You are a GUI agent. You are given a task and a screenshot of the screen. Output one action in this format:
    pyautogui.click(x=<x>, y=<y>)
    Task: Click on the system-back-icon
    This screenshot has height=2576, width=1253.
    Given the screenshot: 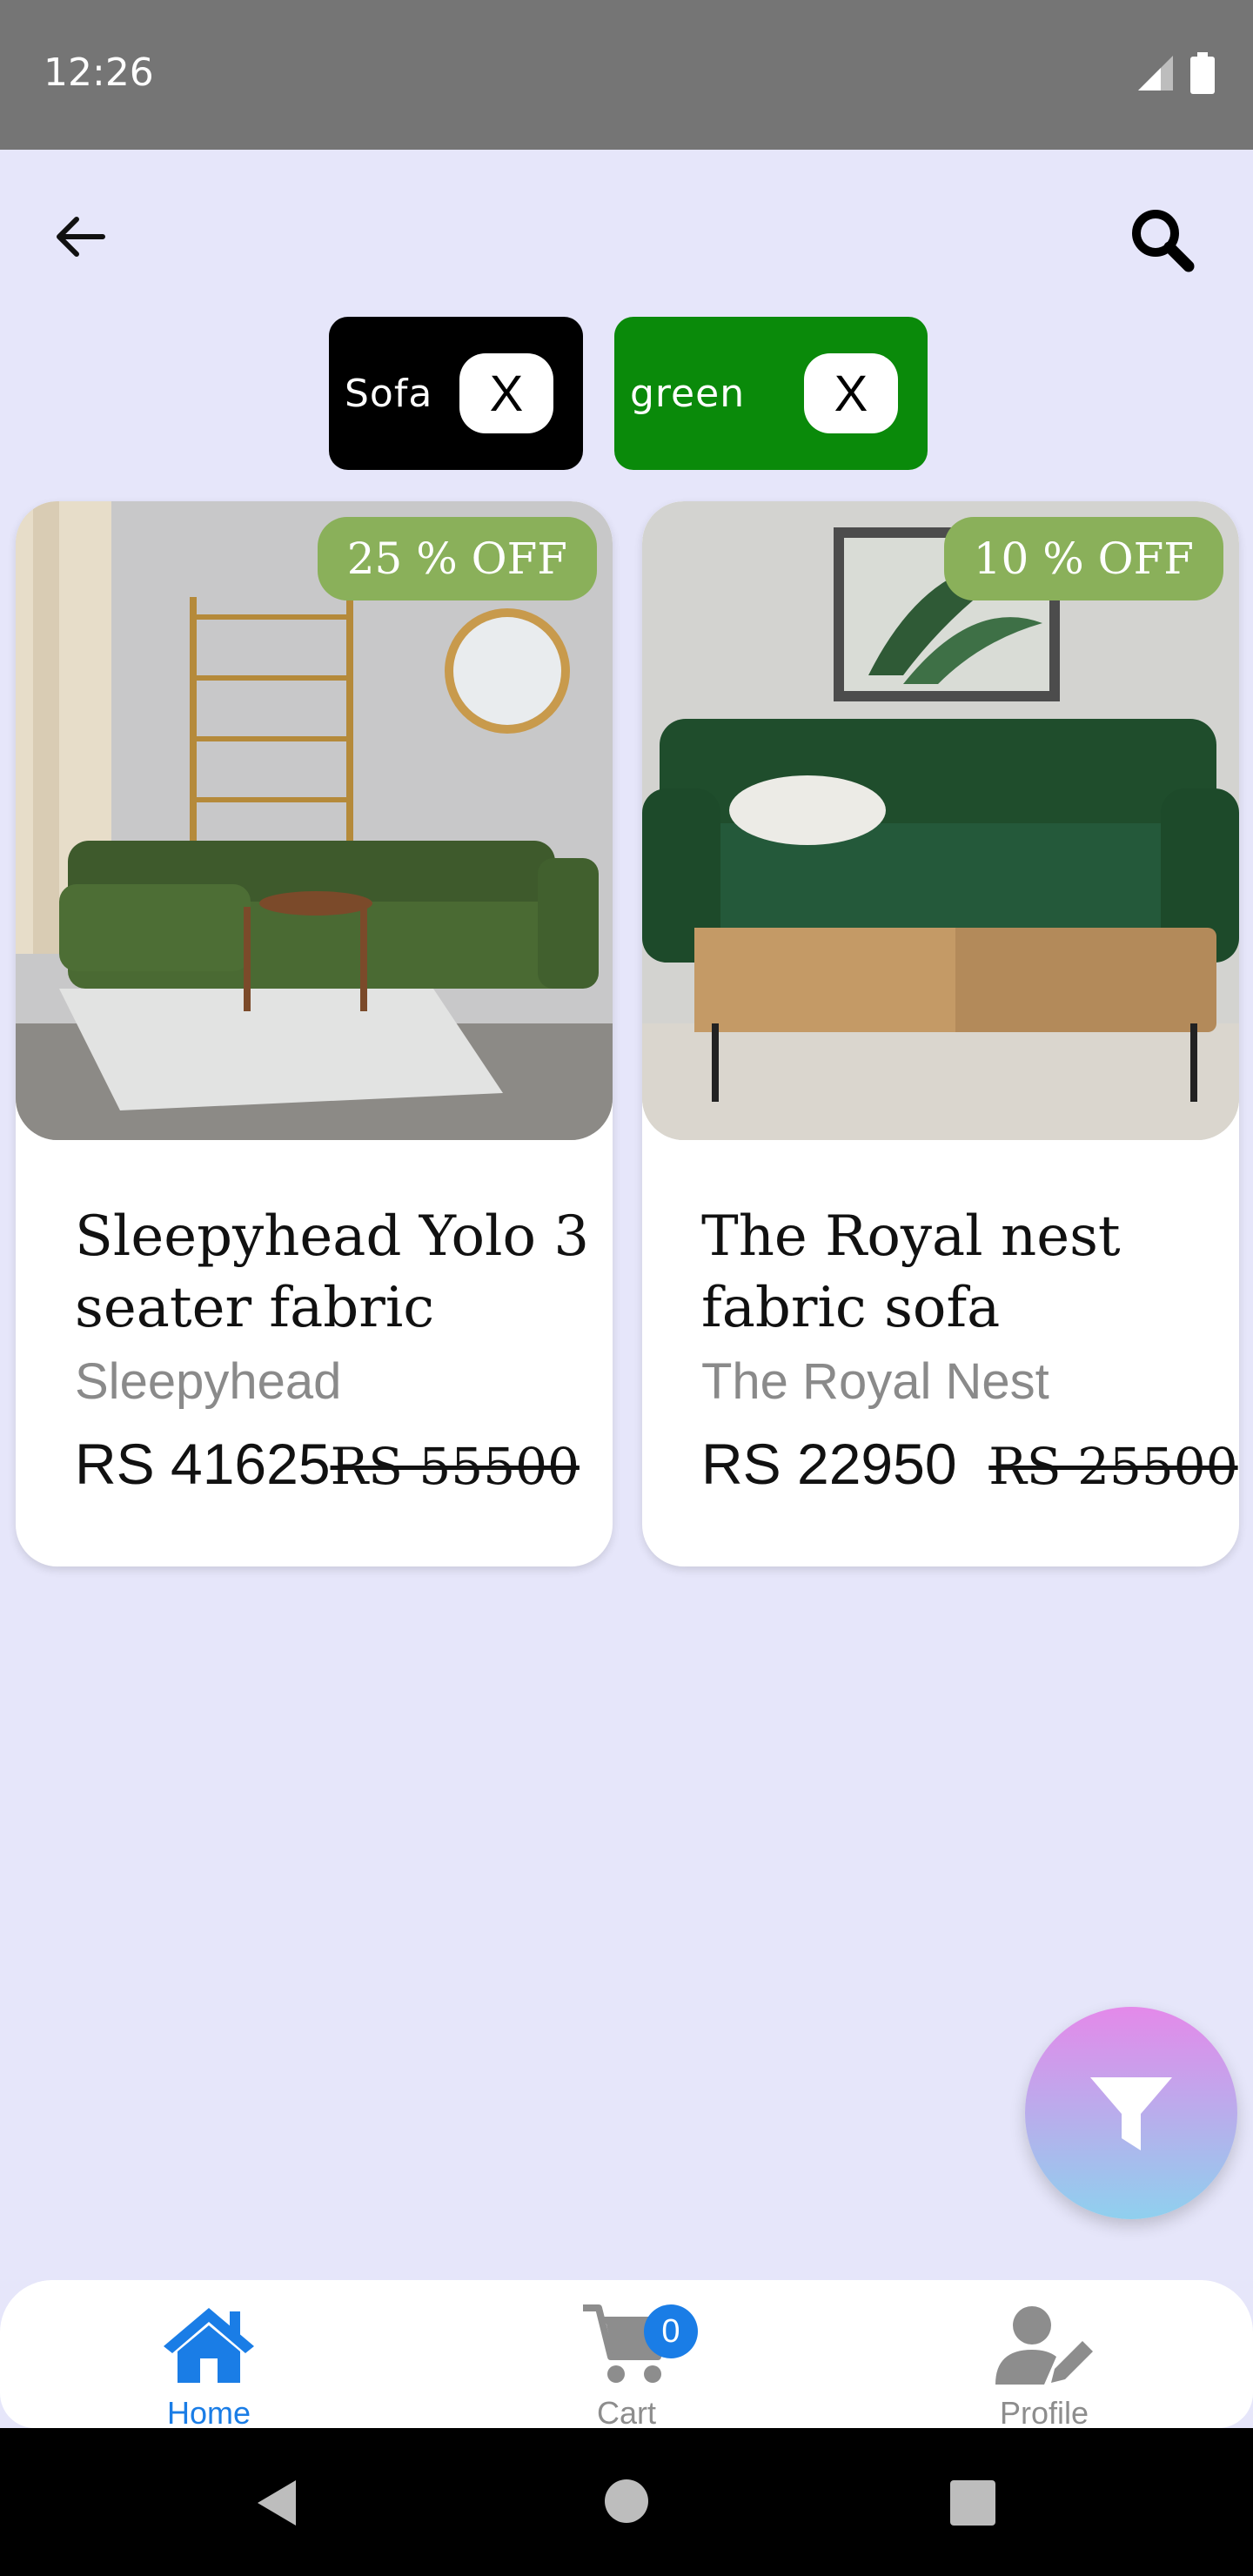 What is the action you would take?
    pyautogui.click(x=276, y=2503)
    